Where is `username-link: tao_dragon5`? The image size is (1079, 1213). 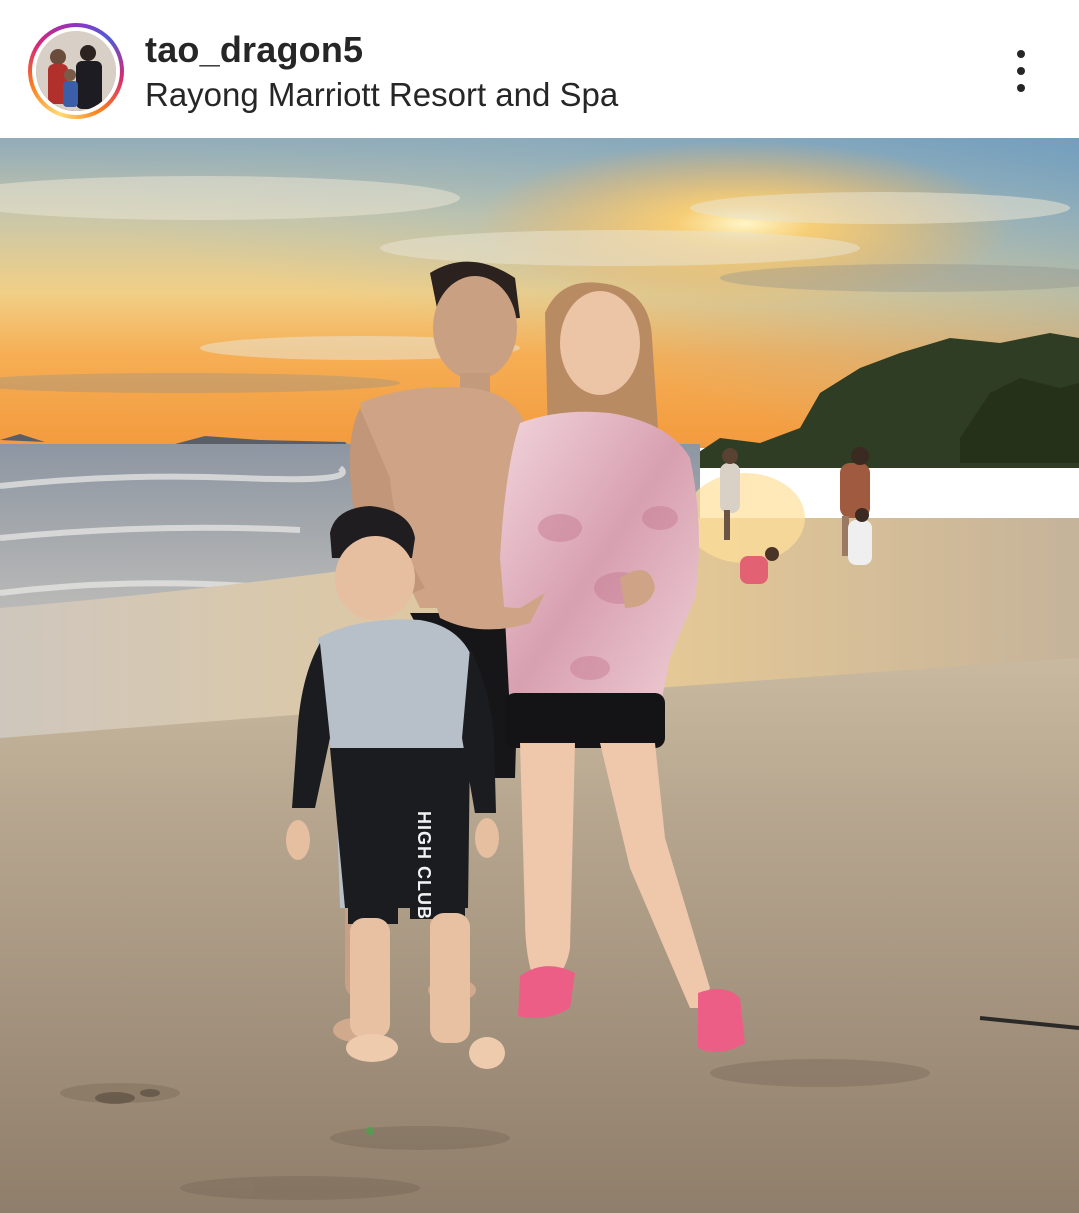 username-link: tao_dragon5 is located at coordinates (254, 50).